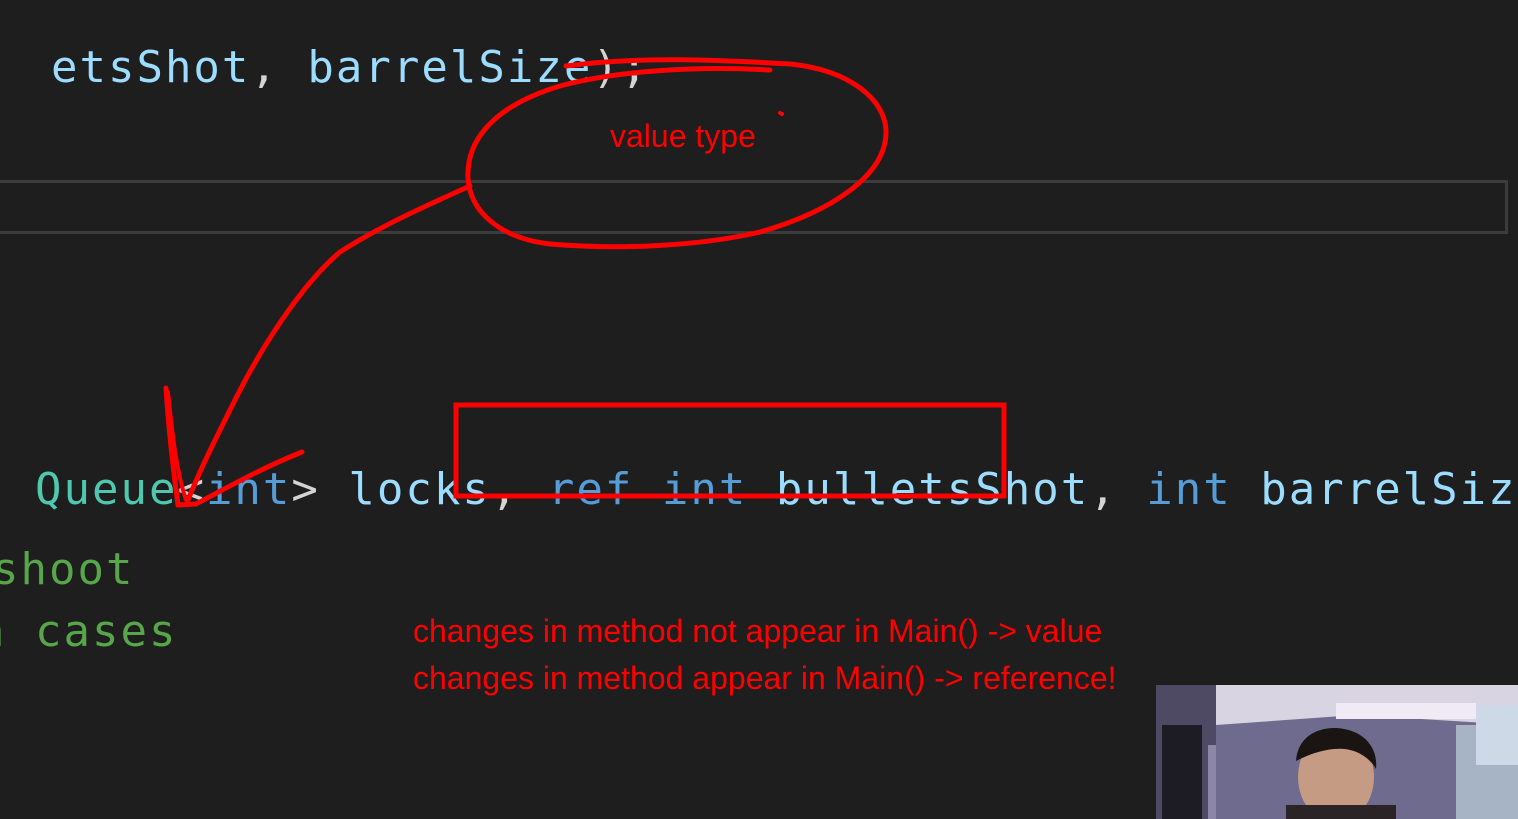 This screenshot has width=1518, height=819. I want to click on current-line-highlight, so click(754, 207).